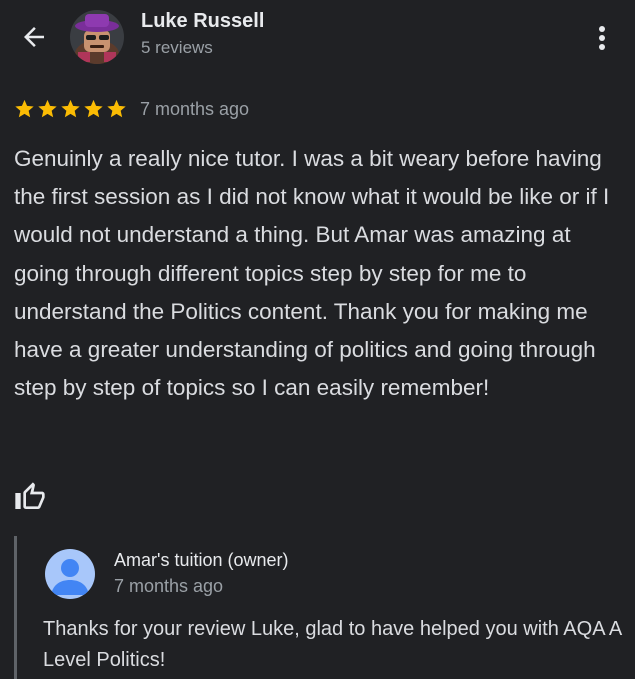  Describe the element at coordinates (131, 109) in the screenshot. I see `rating-row: 7 months ago` at that location.